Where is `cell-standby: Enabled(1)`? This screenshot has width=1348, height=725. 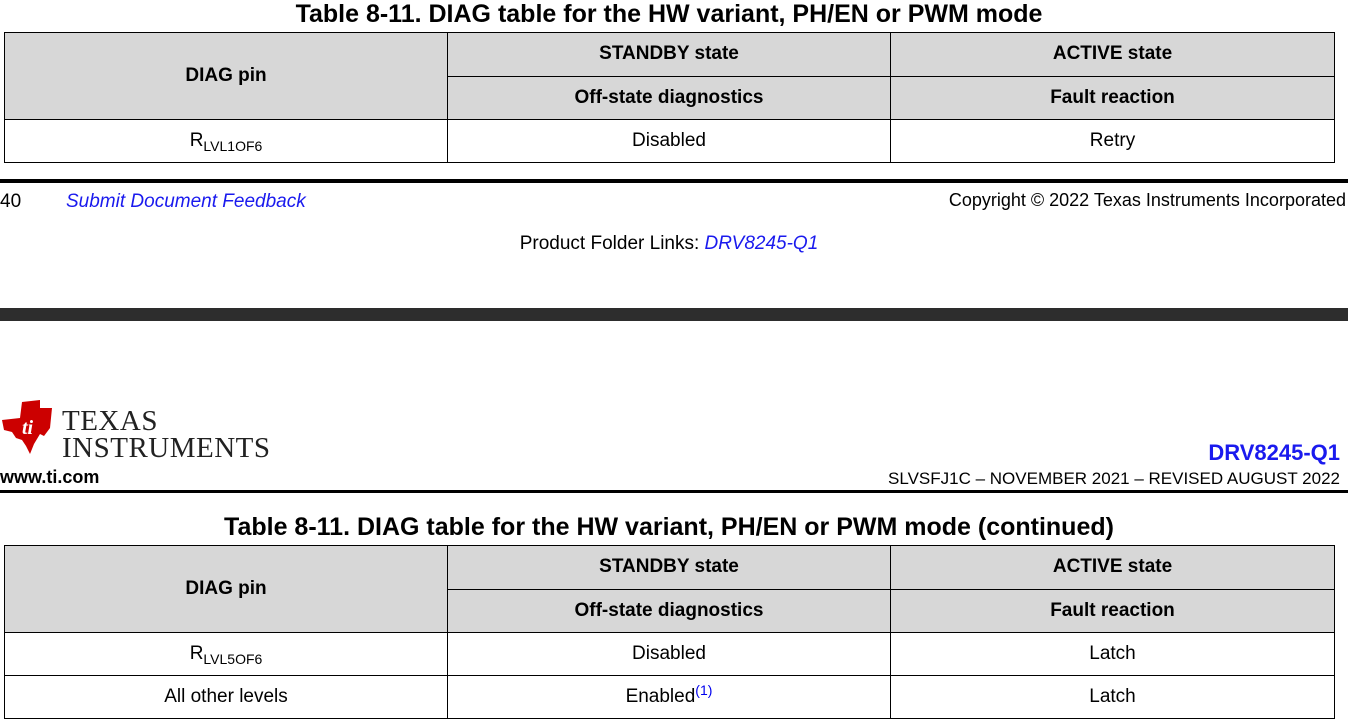 cell-standby: Enabled(1) is located at coordinates (669, 697).